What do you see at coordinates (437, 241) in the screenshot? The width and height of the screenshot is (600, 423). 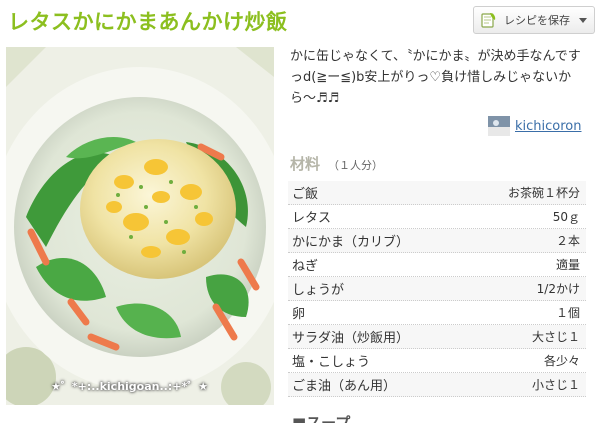 I see `ingredient-row: かにかま（カリブ） ２本` at bounding box center [437, 241].